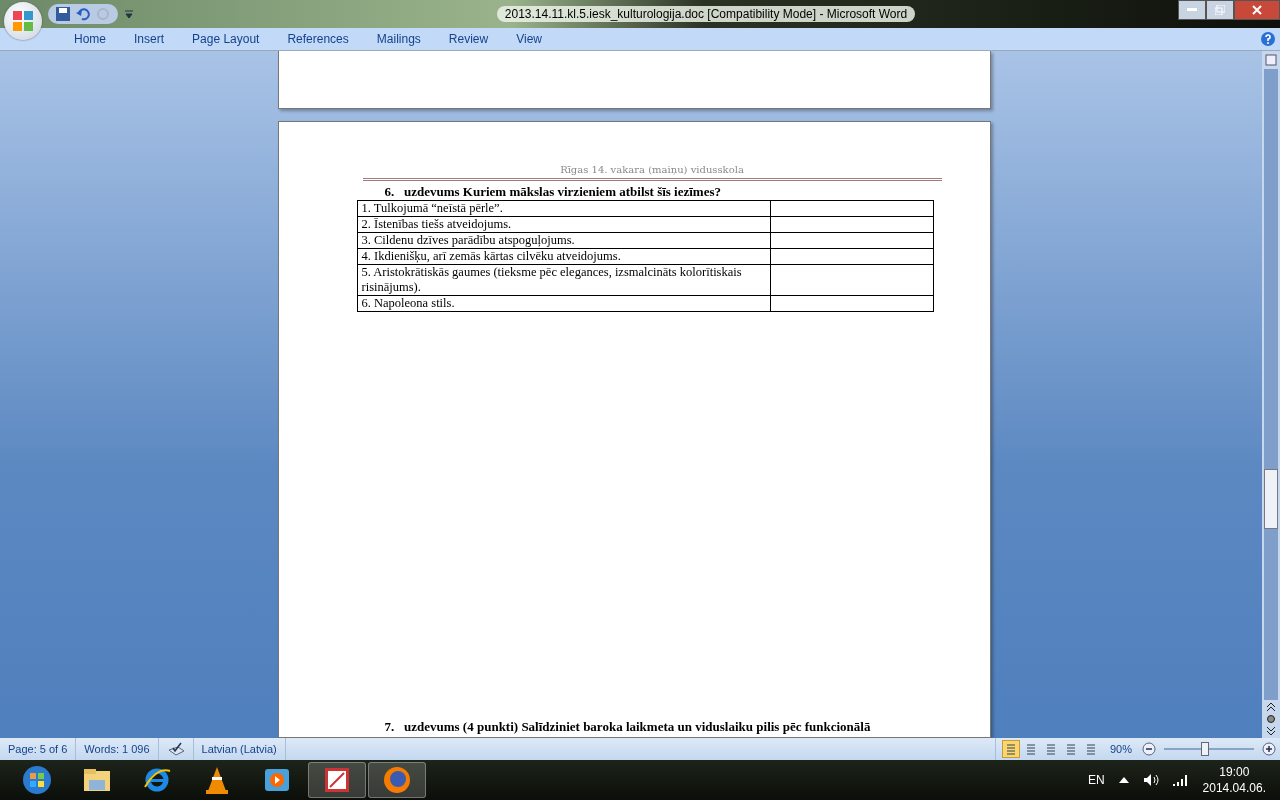  What do you see at coordinates (1205, 749) in the screenshot?
I see `zoom-slider-thumb` at bounding box center [1205, 749].